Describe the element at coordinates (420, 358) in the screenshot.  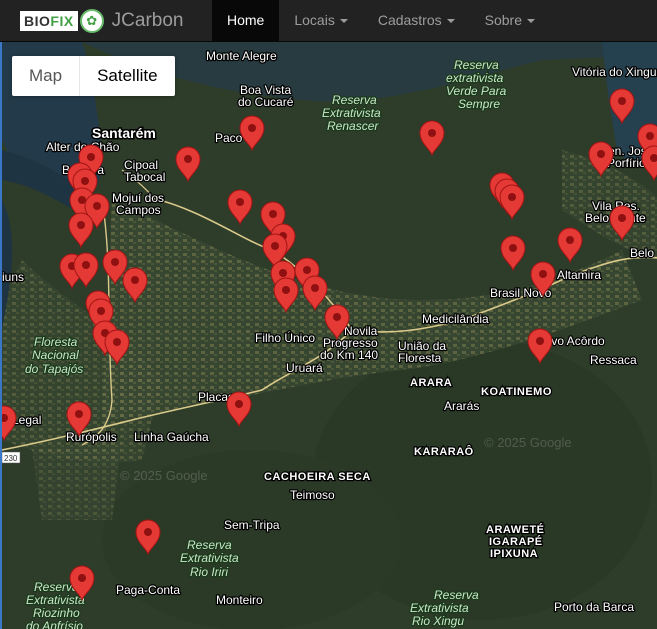
I see `place-label: Floresta` at that location.